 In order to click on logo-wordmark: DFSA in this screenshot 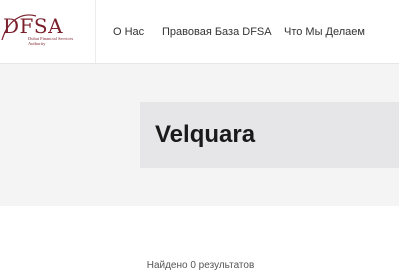, I will do `click(33, 26)`.